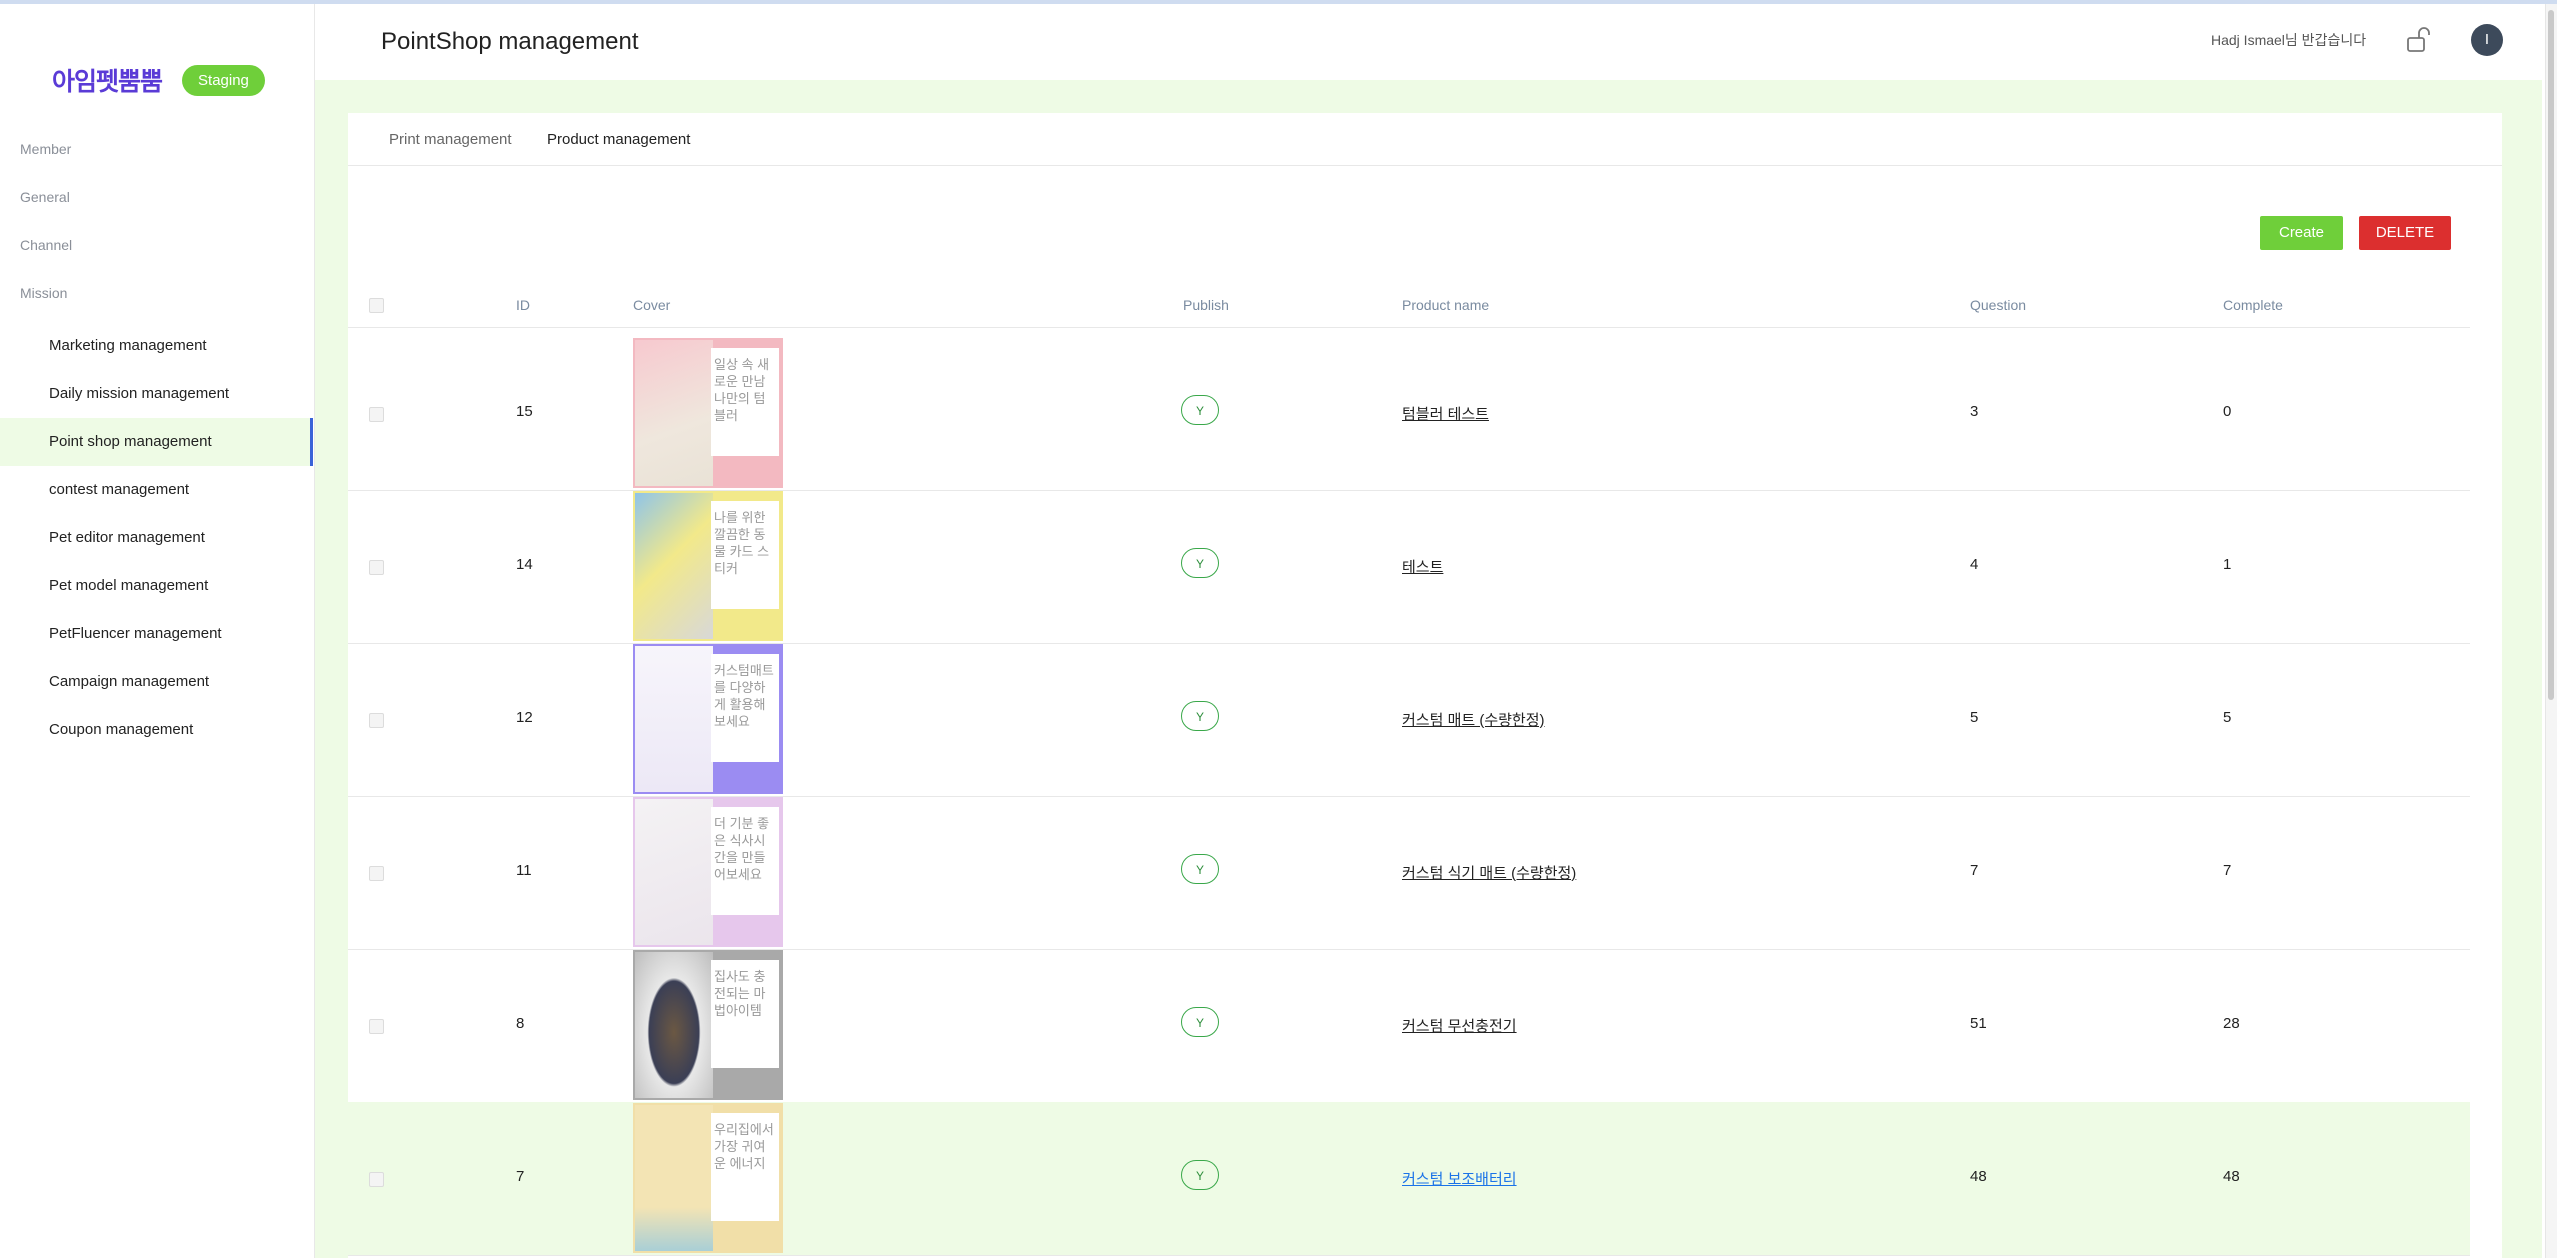 The height and width of the screenshot is (1258, 2557). What do you see at coordinates (1974, 717) in the screenshot?
I see `question-count: 5` at bounding box center [1974, 717].